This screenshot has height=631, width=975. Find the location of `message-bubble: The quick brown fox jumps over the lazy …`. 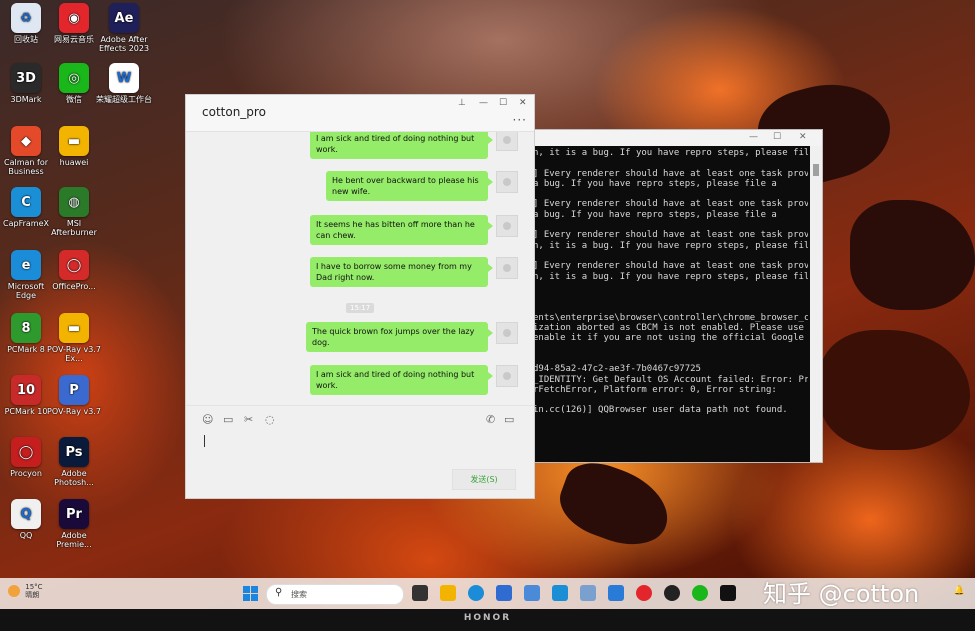

message-bubble: The quick brown fox jumps over the lazy … is located at coordinates (399, 337).